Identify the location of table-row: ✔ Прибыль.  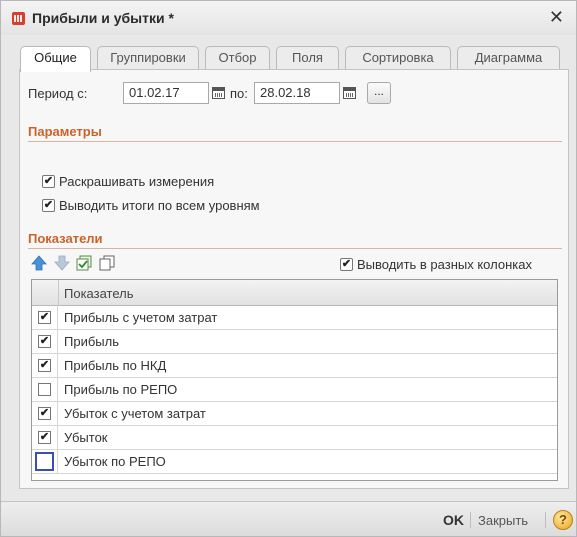
(294, 342).